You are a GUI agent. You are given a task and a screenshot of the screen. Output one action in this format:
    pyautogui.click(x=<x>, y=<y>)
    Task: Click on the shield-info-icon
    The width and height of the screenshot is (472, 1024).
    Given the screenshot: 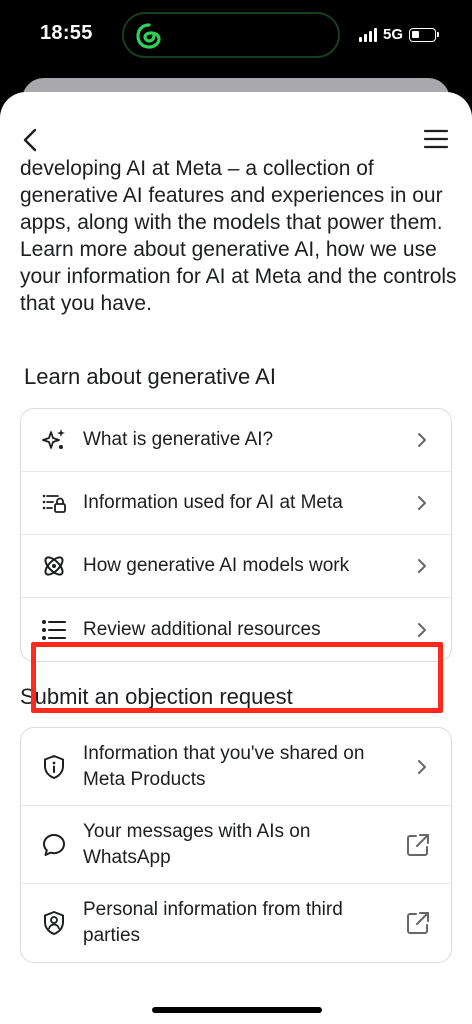 What is the action you would take?
    pyautogui.click(x=54, y=766)
    